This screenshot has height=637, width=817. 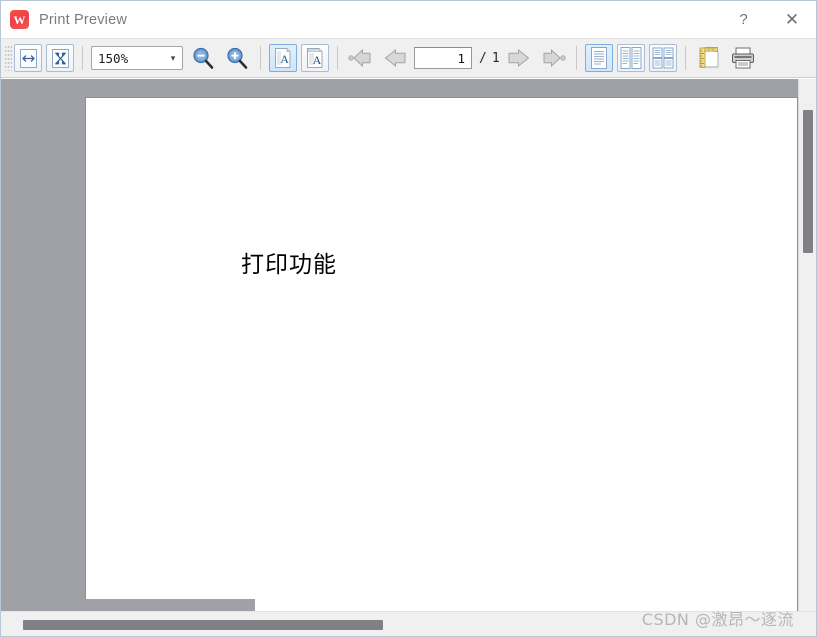 I want to click on single-page-view-icon, so click(x=598, y=58).